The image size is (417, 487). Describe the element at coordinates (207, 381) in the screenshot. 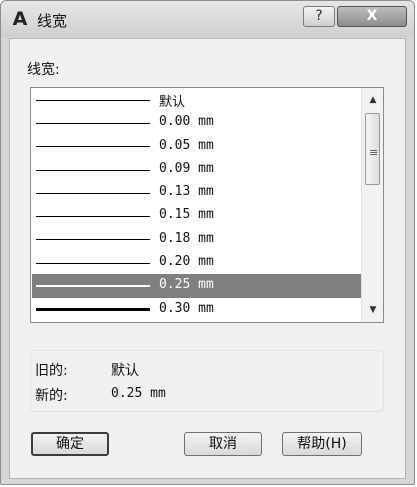

I see `lineweight-info-panel: 旧的: 默认 新的: 0.25 mm` at that location.